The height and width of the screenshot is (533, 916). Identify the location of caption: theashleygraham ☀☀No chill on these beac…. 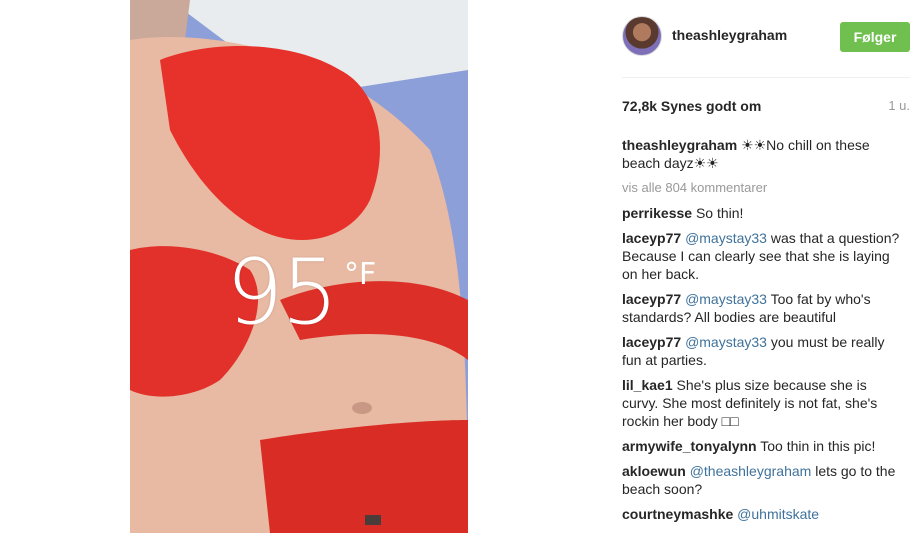
(762, 154).